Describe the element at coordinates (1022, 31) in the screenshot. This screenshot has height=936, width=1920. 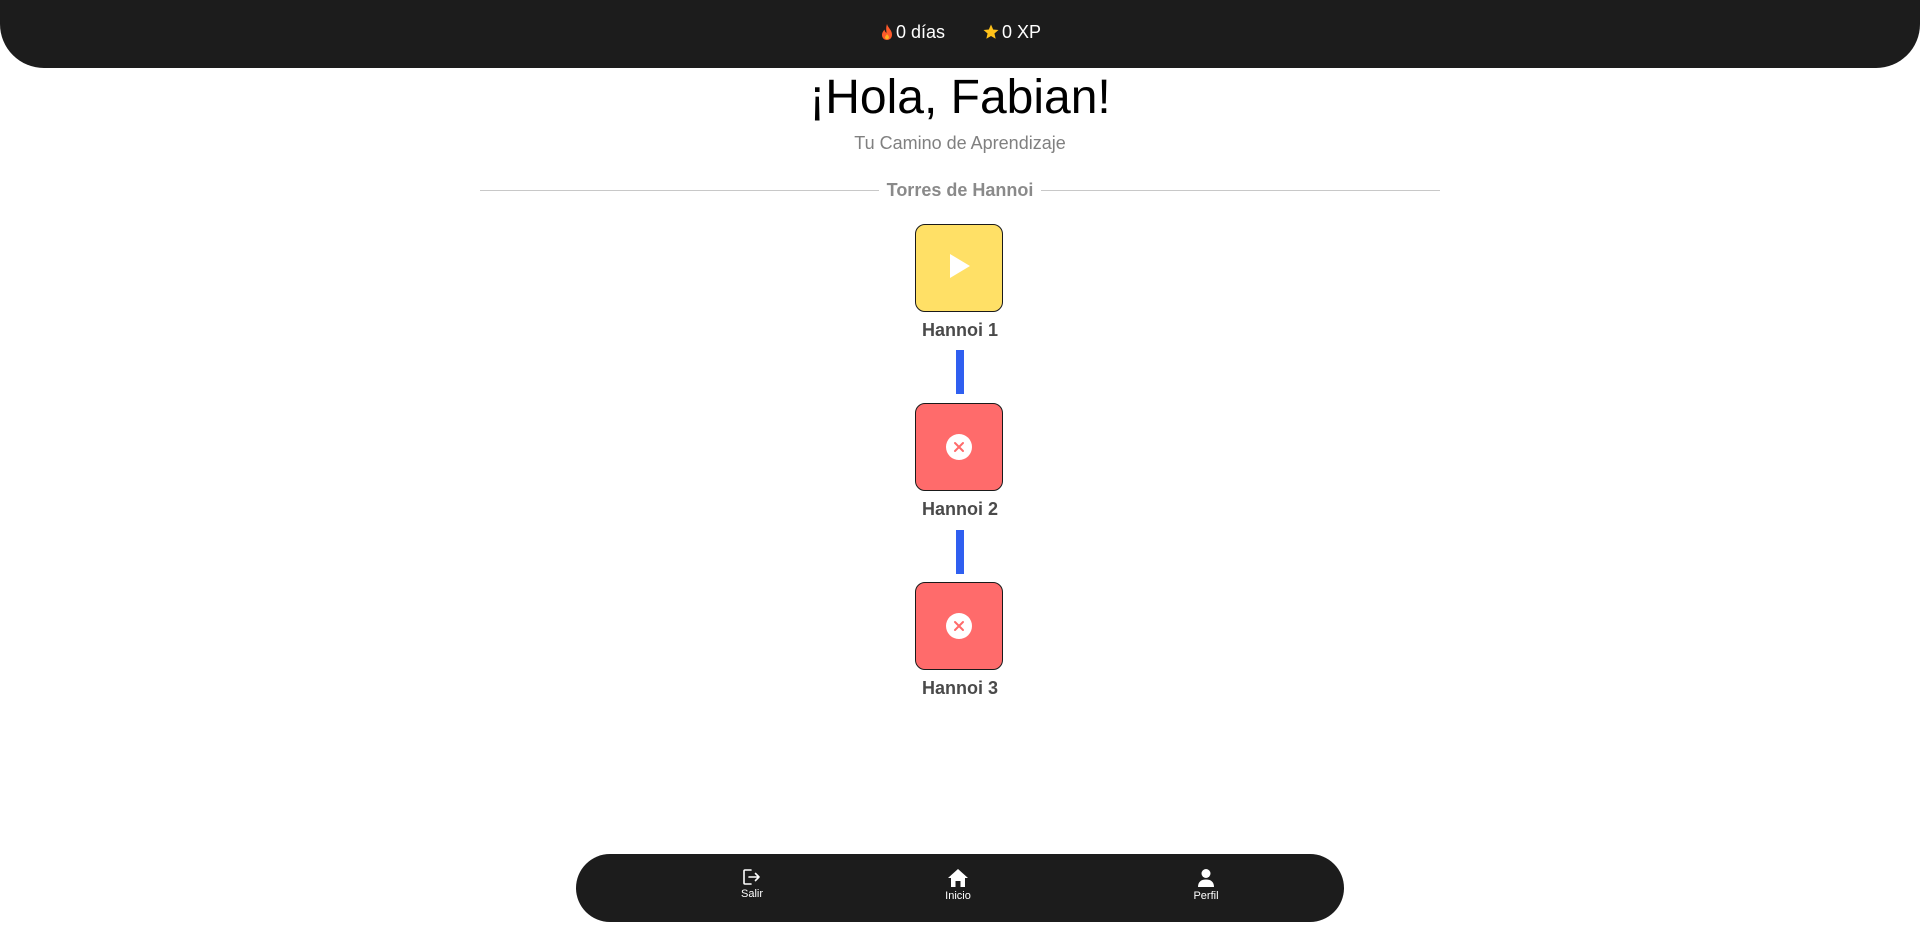
I see `xp-text: 0 XP` at that location.